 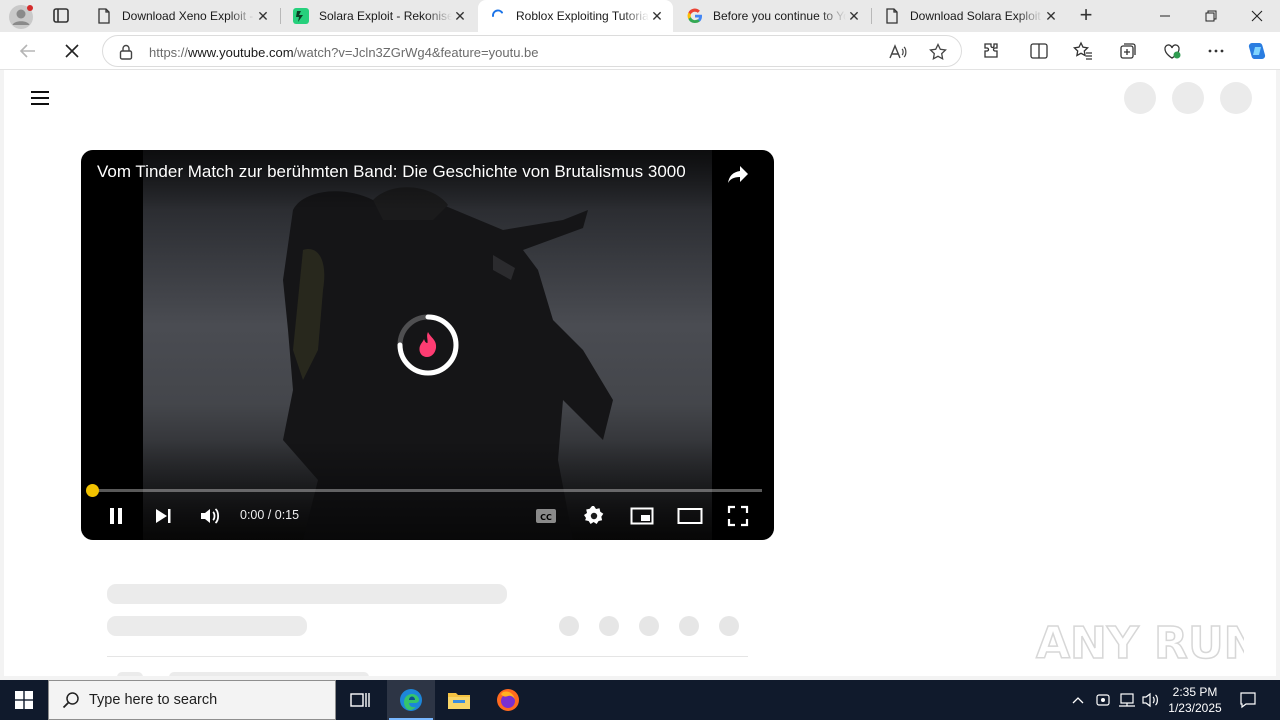 I want to click on google-icon, so click(x=695, y=16).